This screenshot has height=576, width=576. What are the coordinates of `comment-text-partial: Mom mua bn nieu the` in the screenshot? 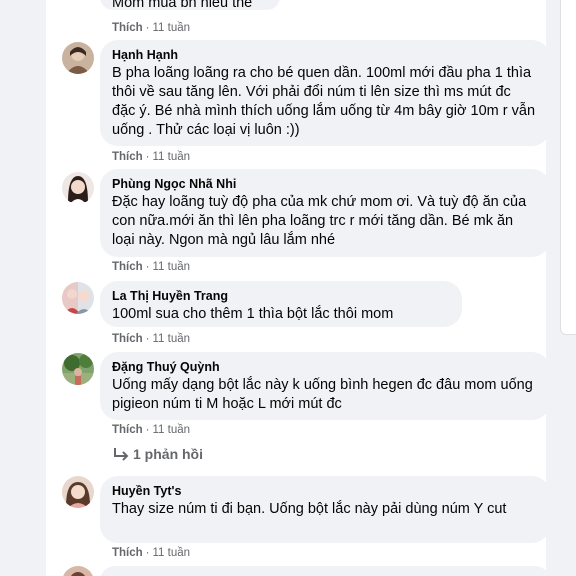 It's located at (182, 5).